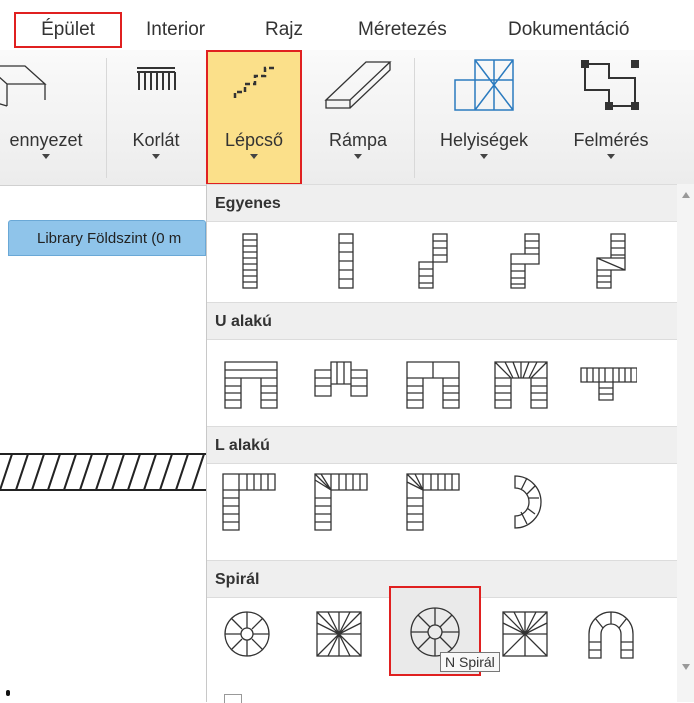 The height and width of the screenshot is (703, 694). I want to click on library-view-tab: Library Földszint (0 m, so click(107, 238).